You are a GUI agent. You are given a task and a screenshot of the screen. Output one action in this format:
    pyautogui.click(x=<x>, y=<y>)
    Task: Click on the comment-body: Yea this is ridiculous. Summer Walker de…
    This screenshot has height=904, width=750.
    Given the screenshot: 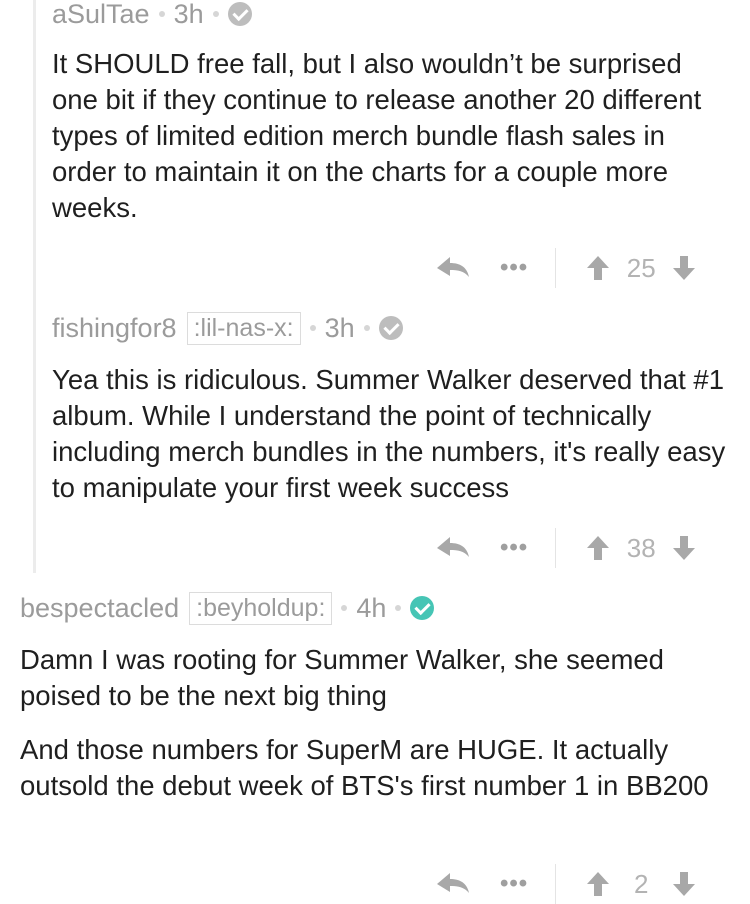 What is the action you would take?
    pyautogui.click(x=397, y=434)
    